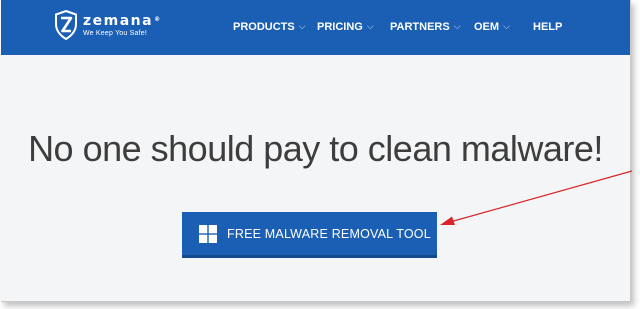  I want to click on nav-item-label: OEM, so click(487, 27).